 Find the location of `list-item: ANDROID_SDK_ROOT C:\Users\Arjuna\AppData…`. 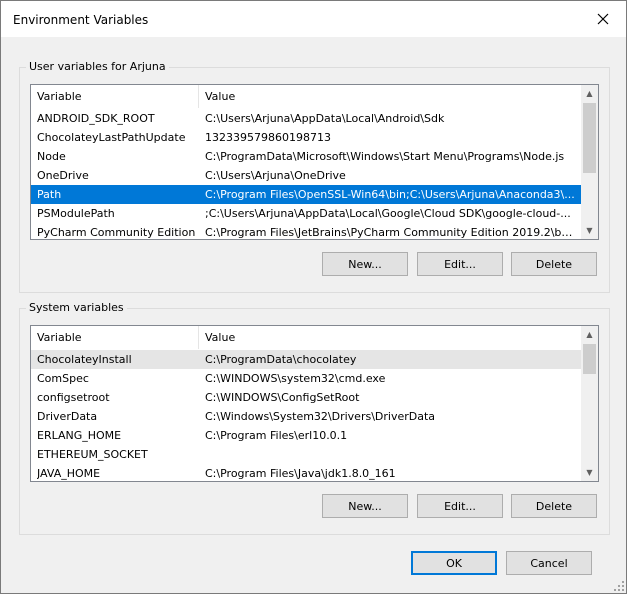

list-item: ANDROID_SDK_ROOT C:\Users\Arjuna\AppData… is located at coordinates (306, 118).